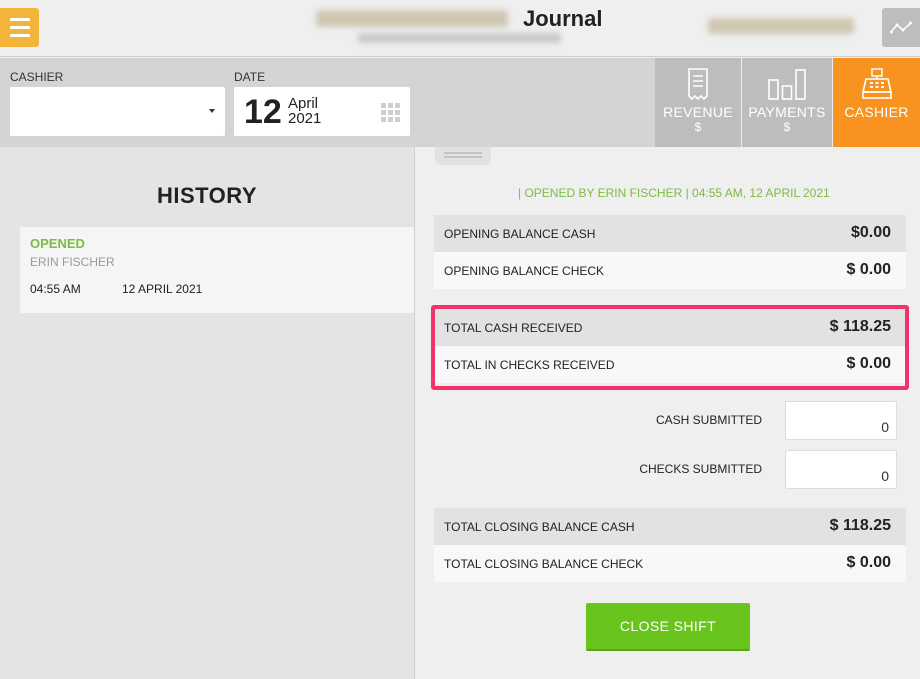 The image size is (920, 679). Describe the element at coordinates (463, 156) in the screenshot. I see `drag-handle` at that location.